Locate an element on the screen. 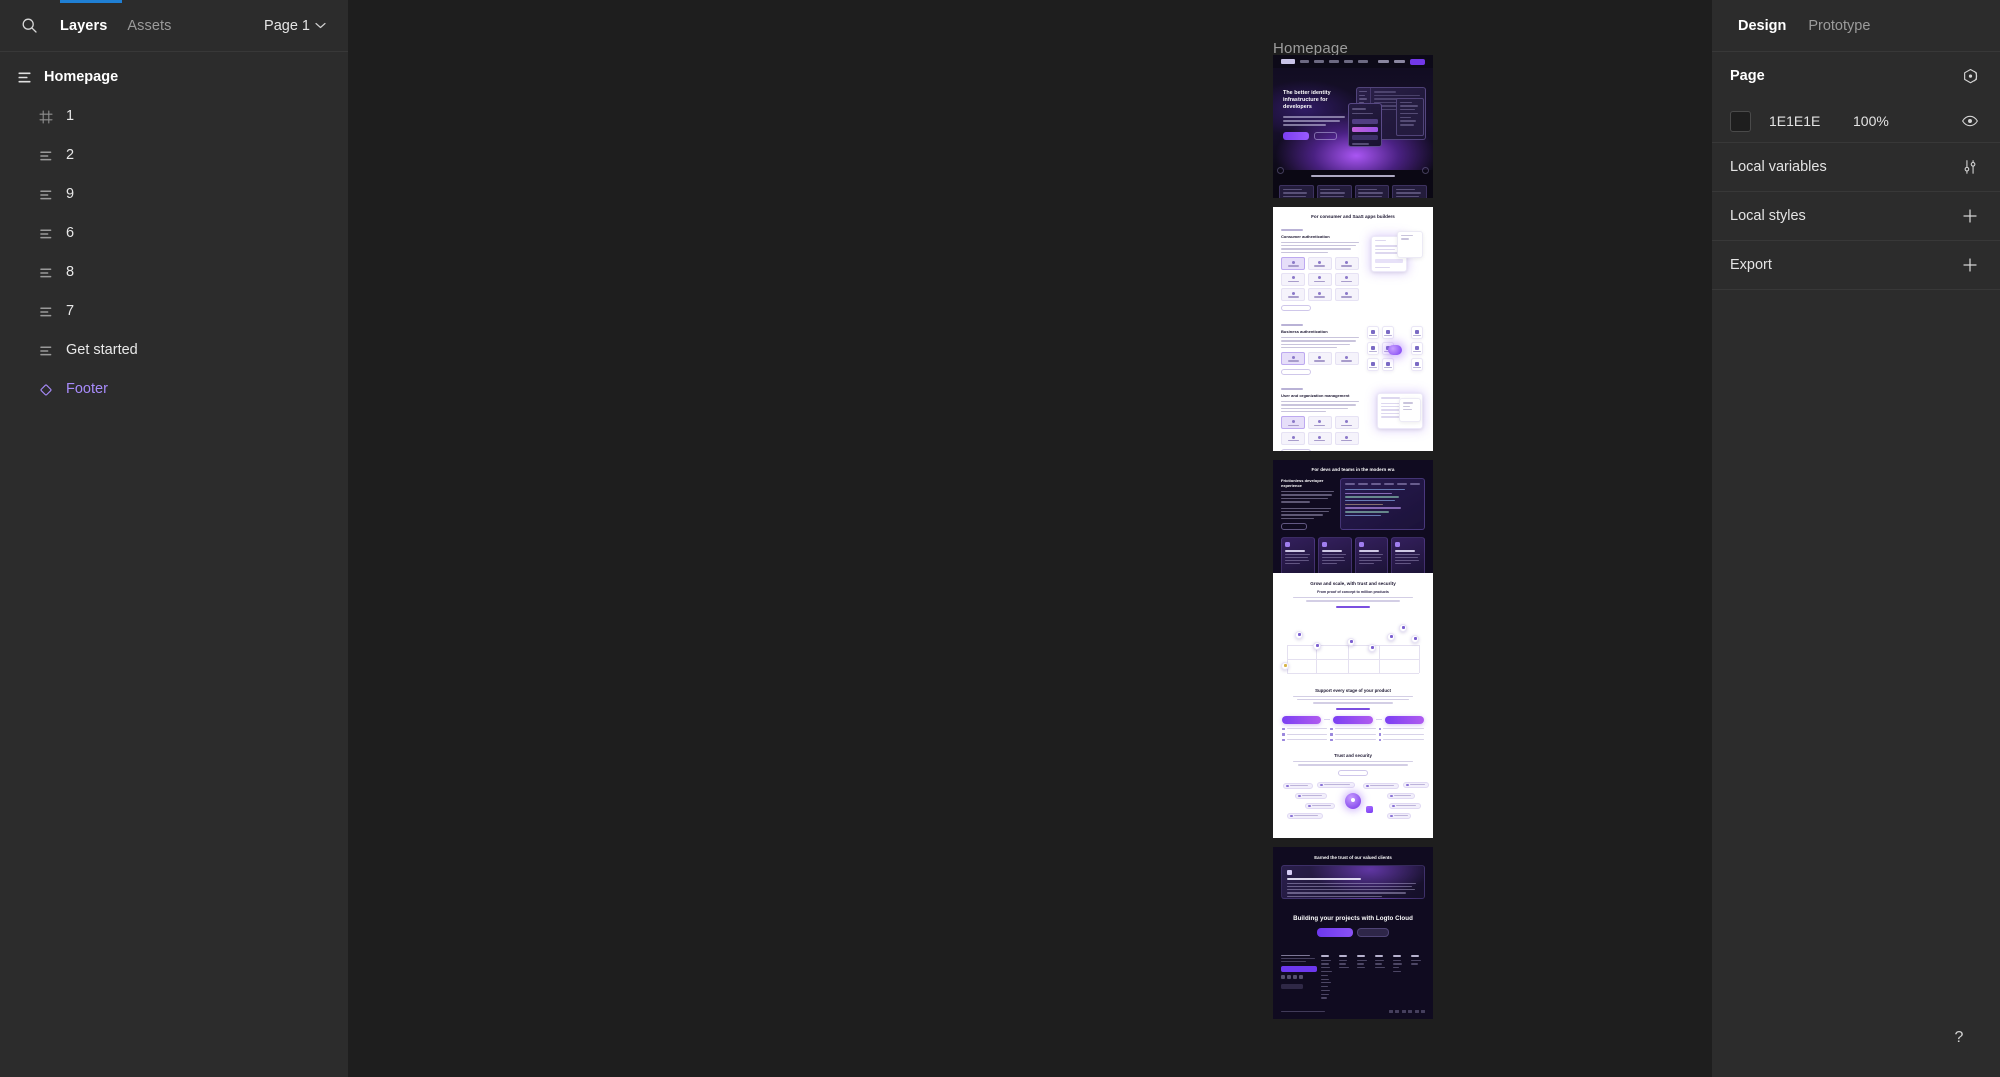  stage-checklist-columns is located at coordinates (1353, 734).